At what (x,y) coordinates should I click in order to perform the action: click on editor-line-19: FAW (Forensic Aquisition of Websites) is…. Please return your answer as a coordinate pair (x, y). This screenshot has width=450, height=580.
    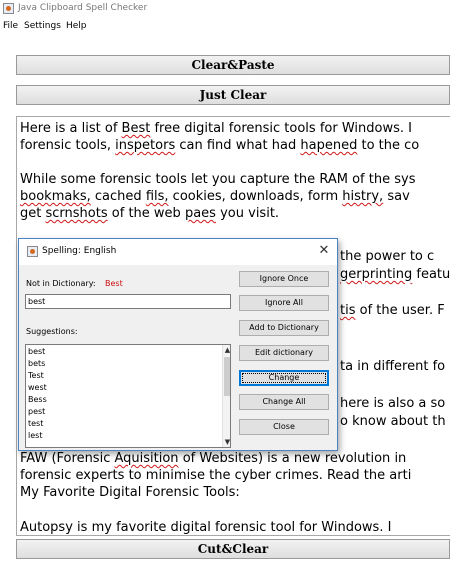
    Looking at the image, I should click on (213, 458).